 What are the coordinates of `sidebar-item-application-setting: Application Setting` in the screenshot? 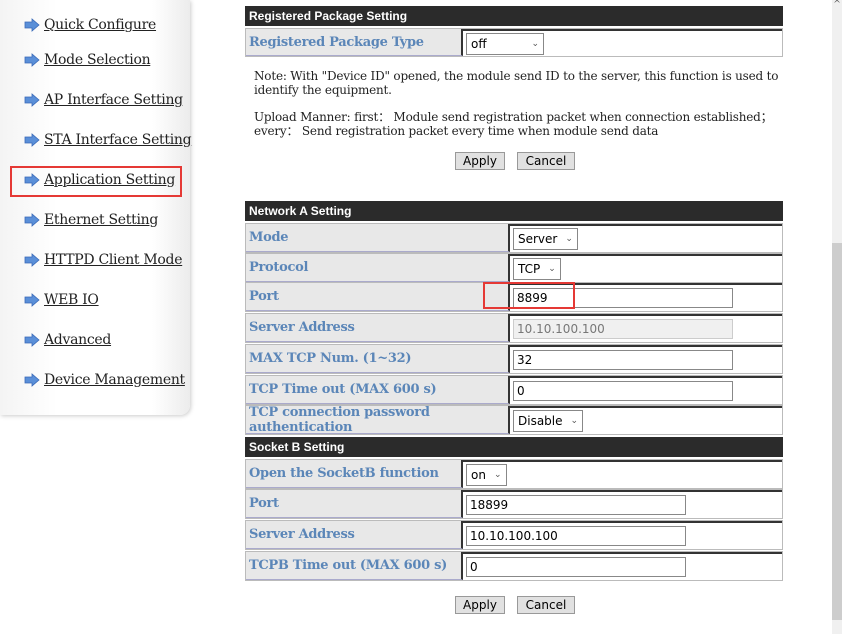 It's located at (99, 180).